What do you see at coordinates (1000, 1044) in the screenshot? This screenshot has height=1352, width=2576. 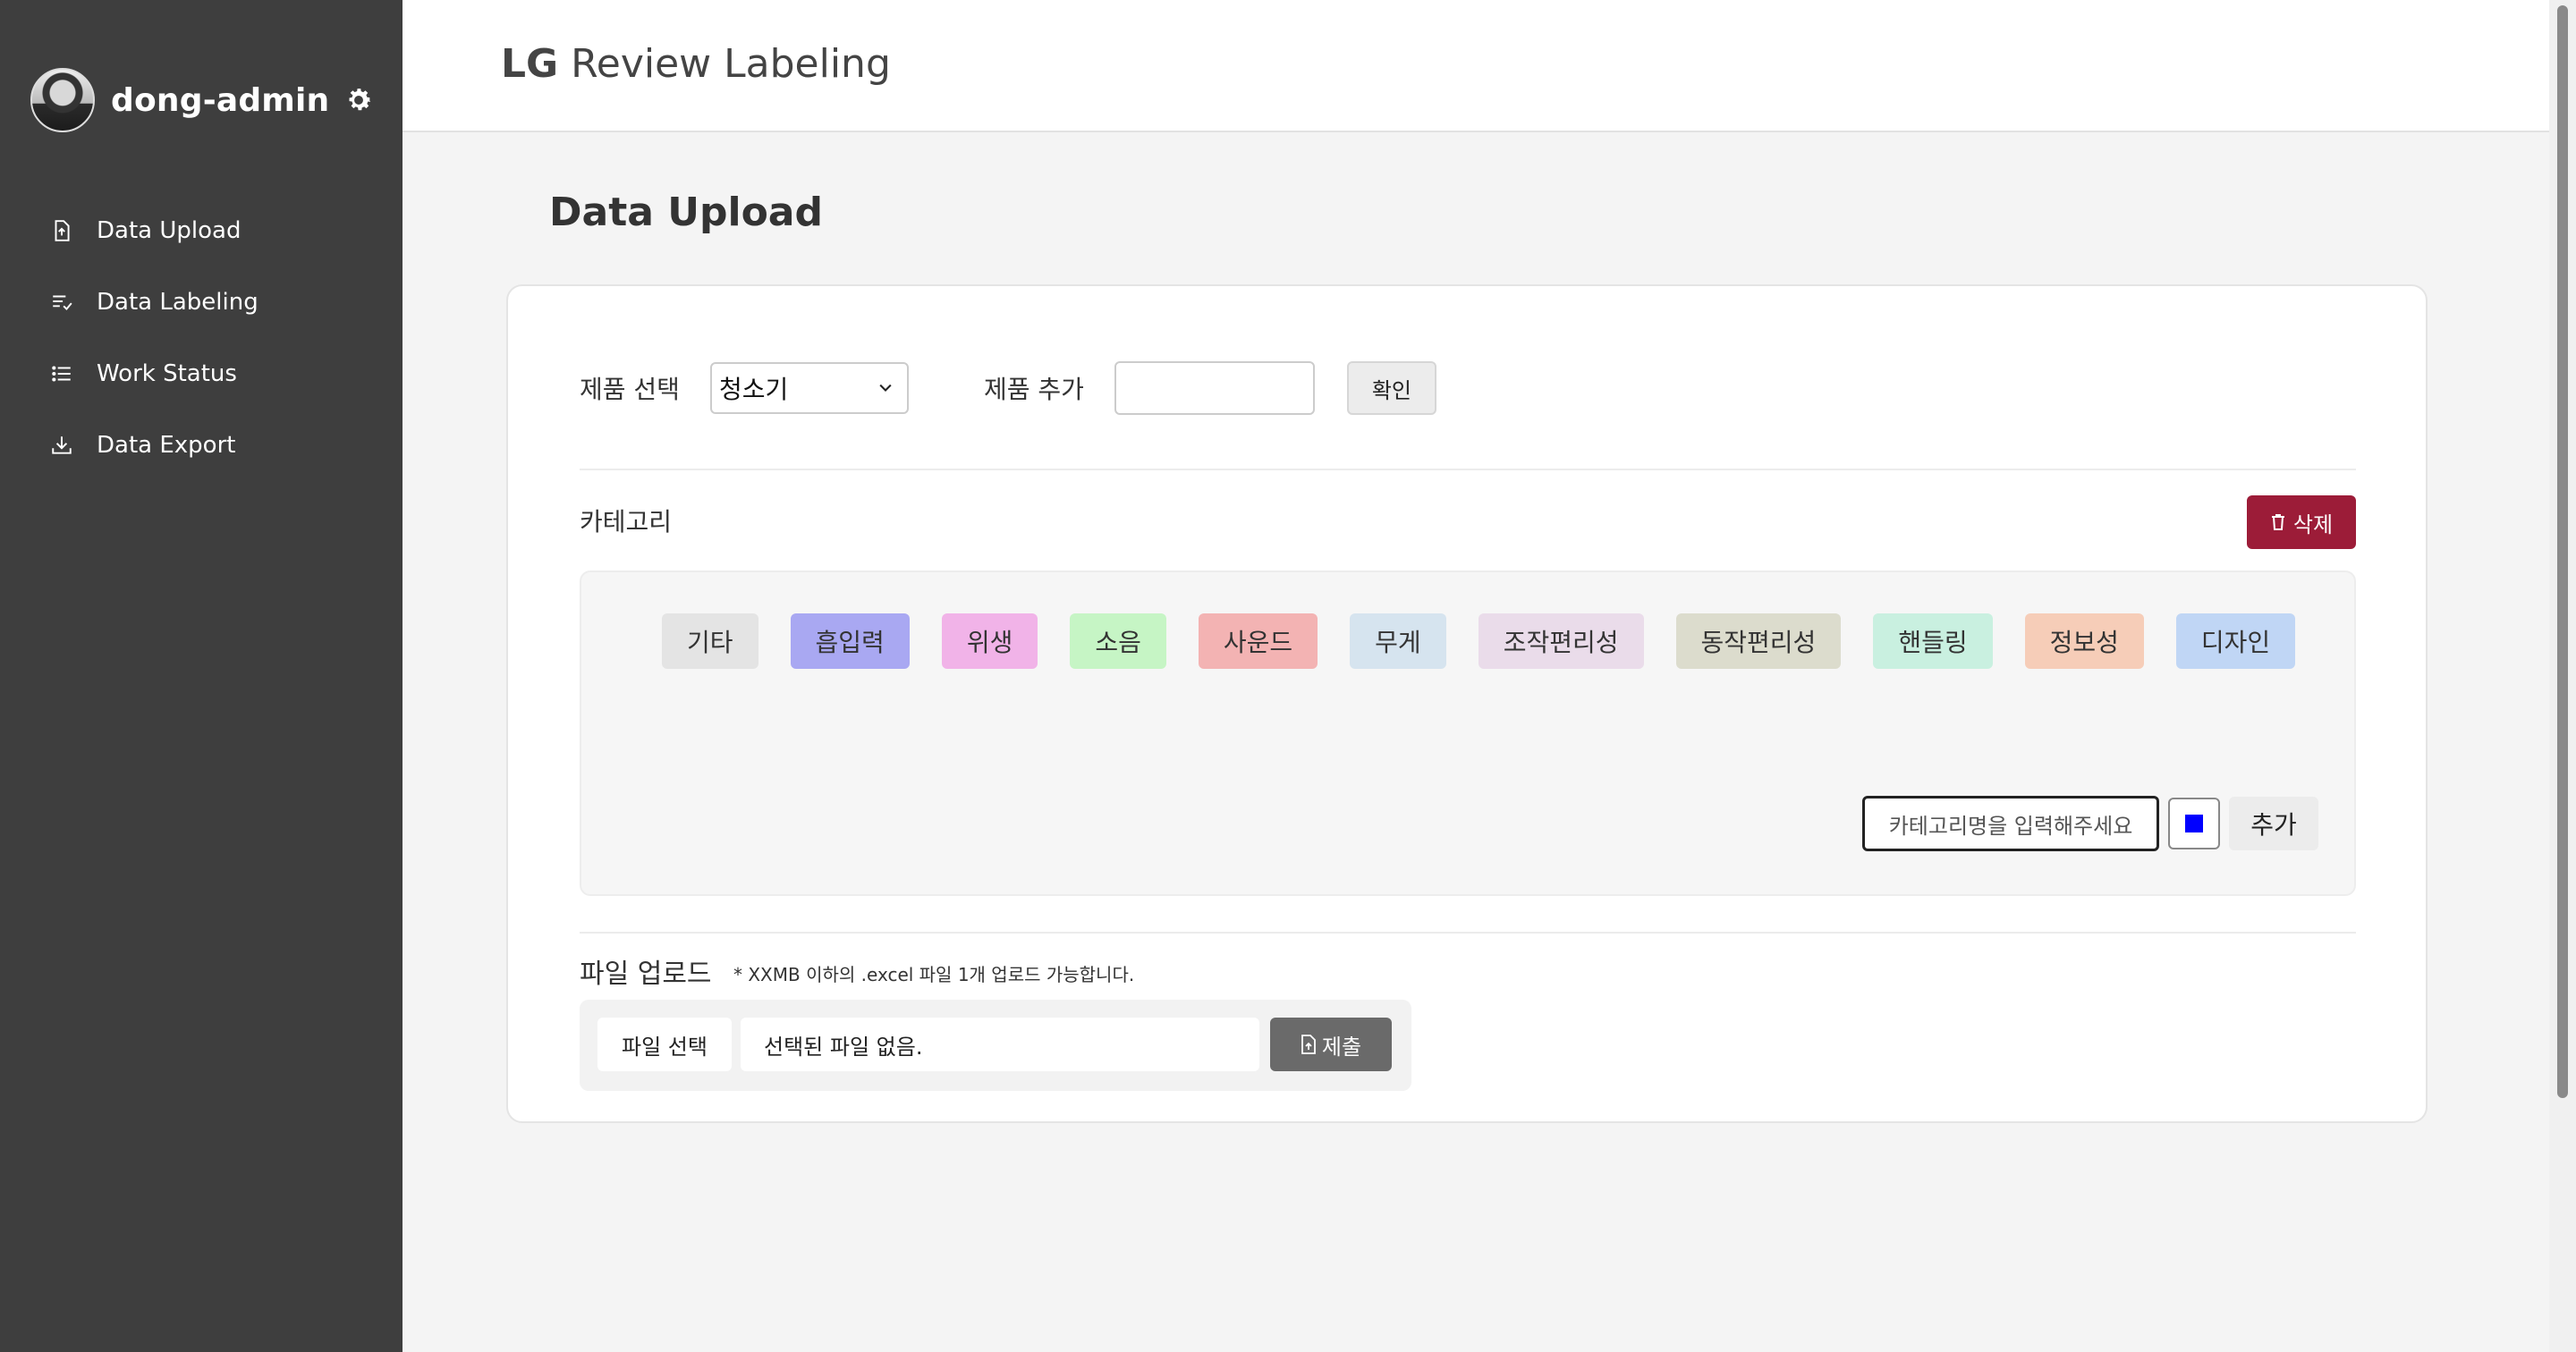 I see `selected-file-name: 선택된 파일 없음.` at bounding box center [1000, 1044].